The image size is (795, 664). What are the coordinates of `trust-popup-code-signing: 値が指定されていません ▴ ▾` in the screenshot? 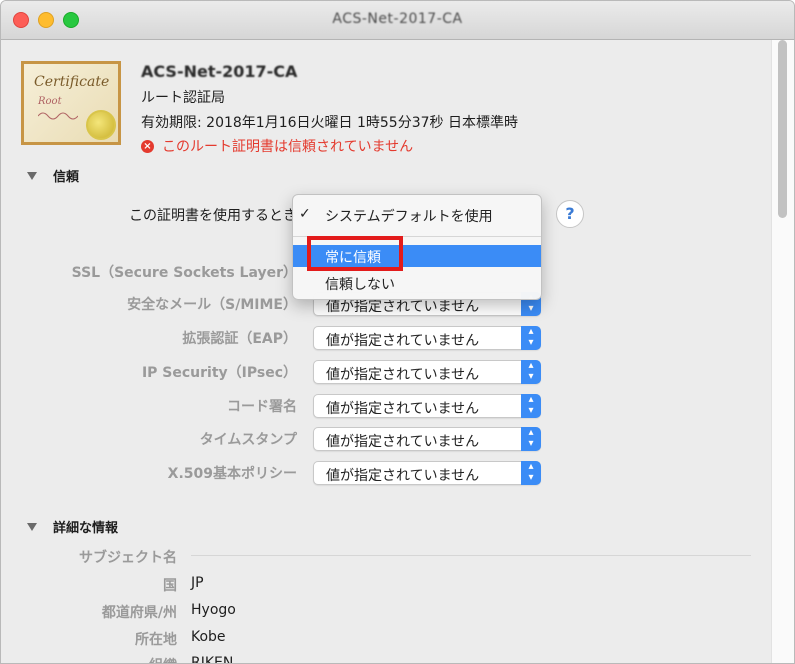 It's located at (427, 406).